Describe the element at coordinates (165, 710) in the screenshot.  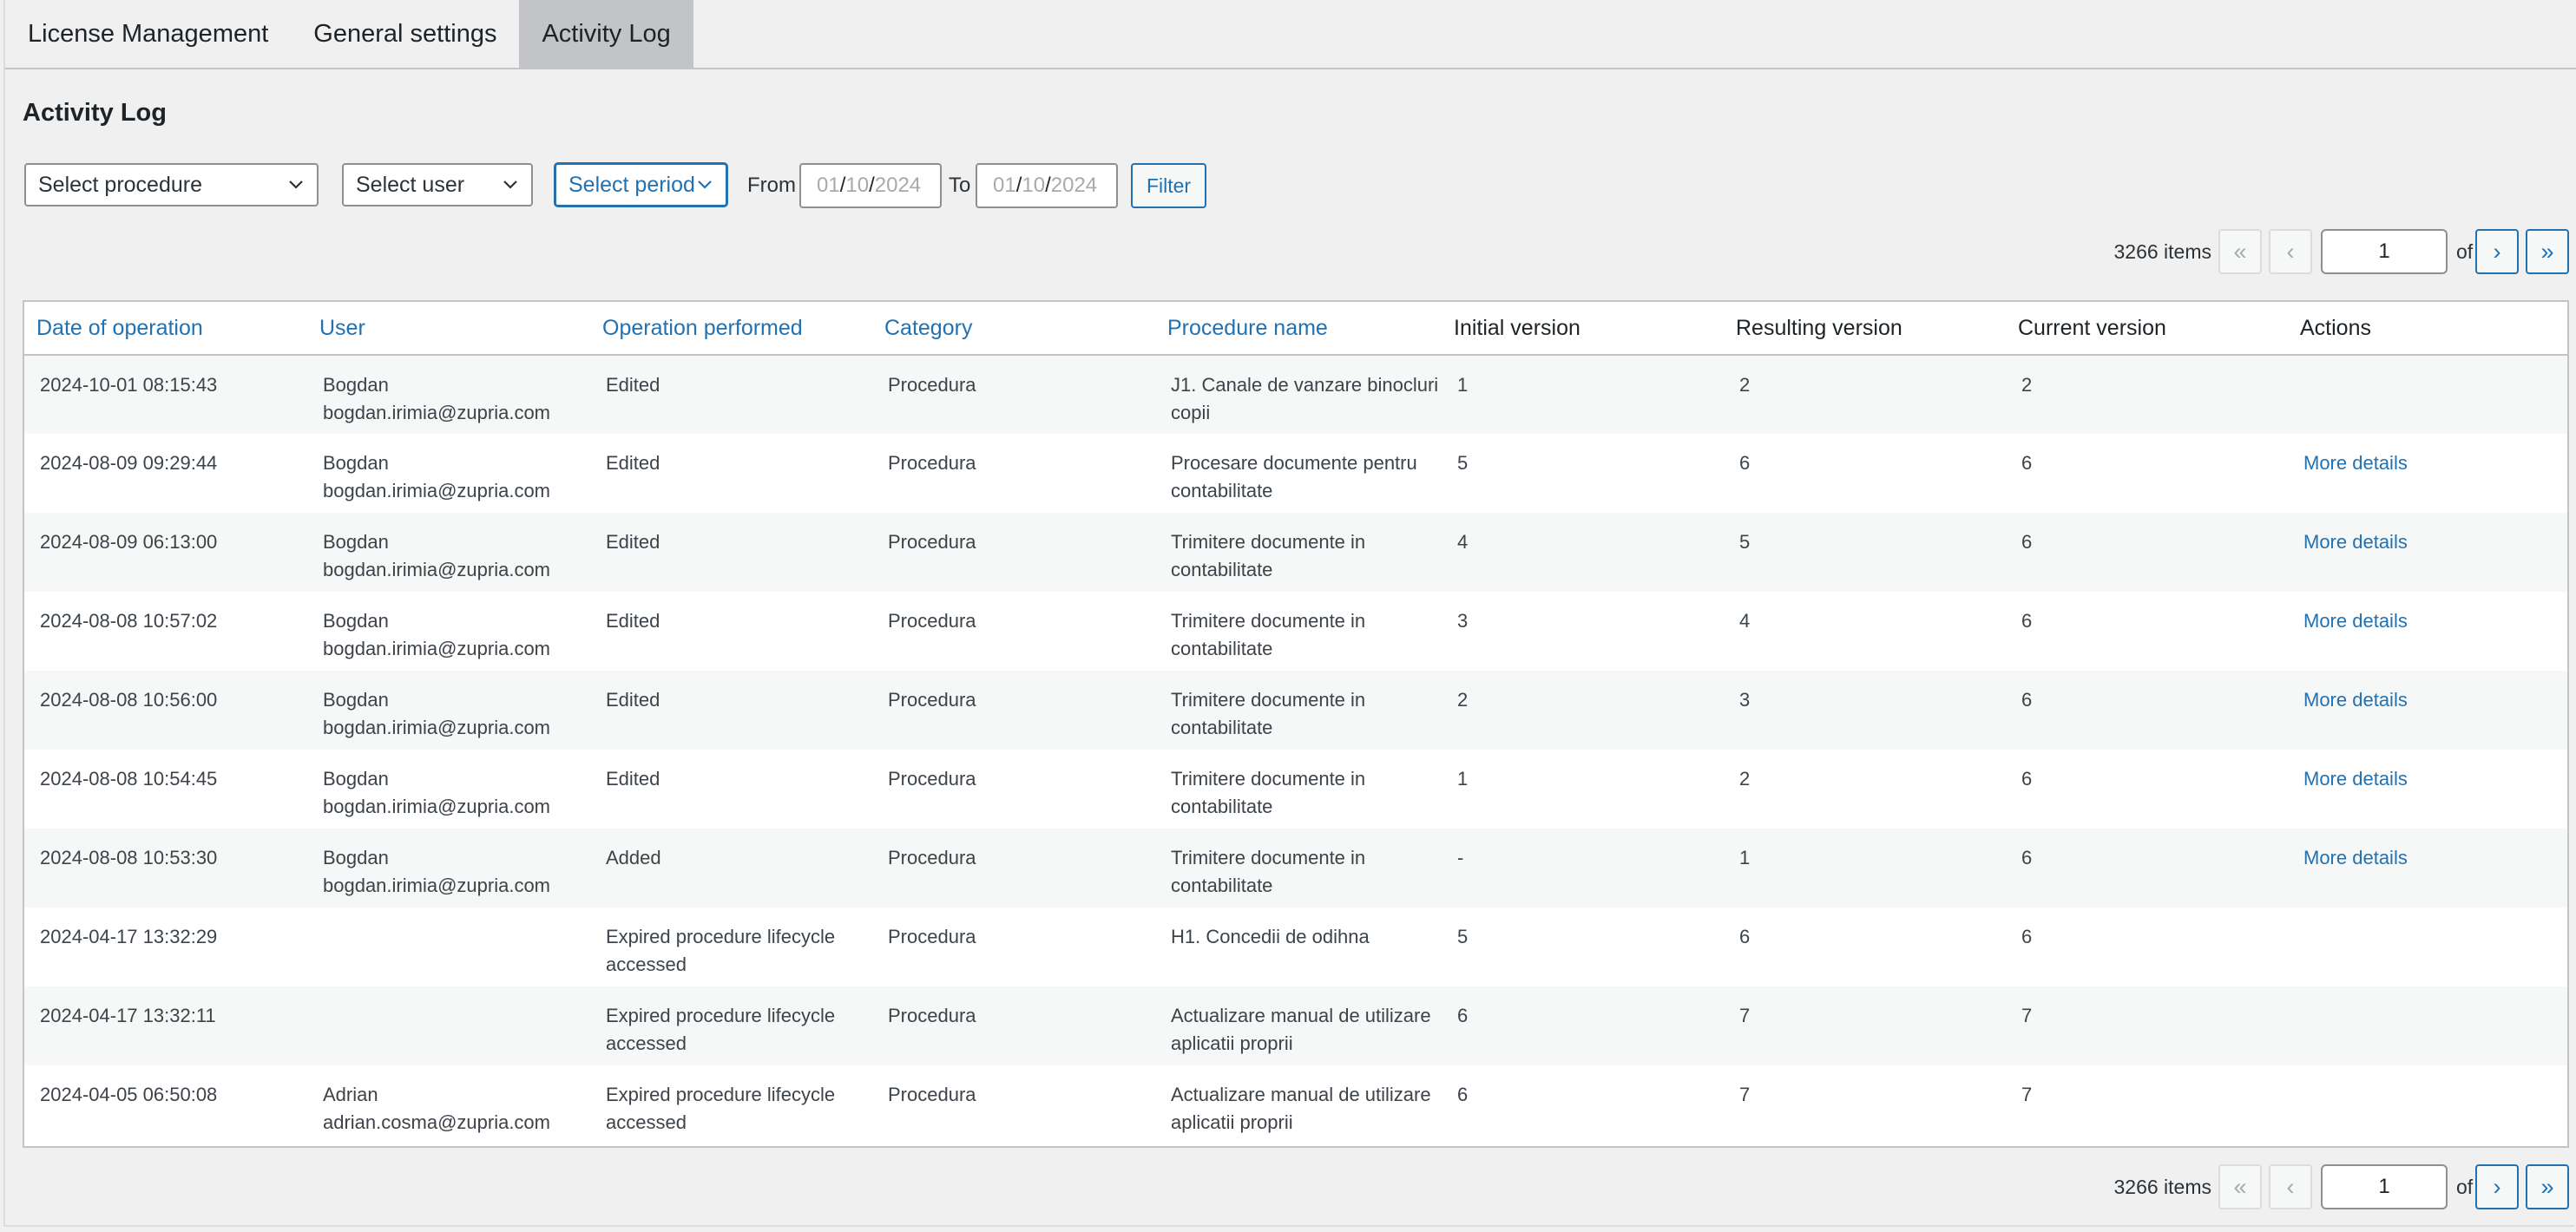
I see `cell-date: 2024-08-08 10:56:00` at that location.